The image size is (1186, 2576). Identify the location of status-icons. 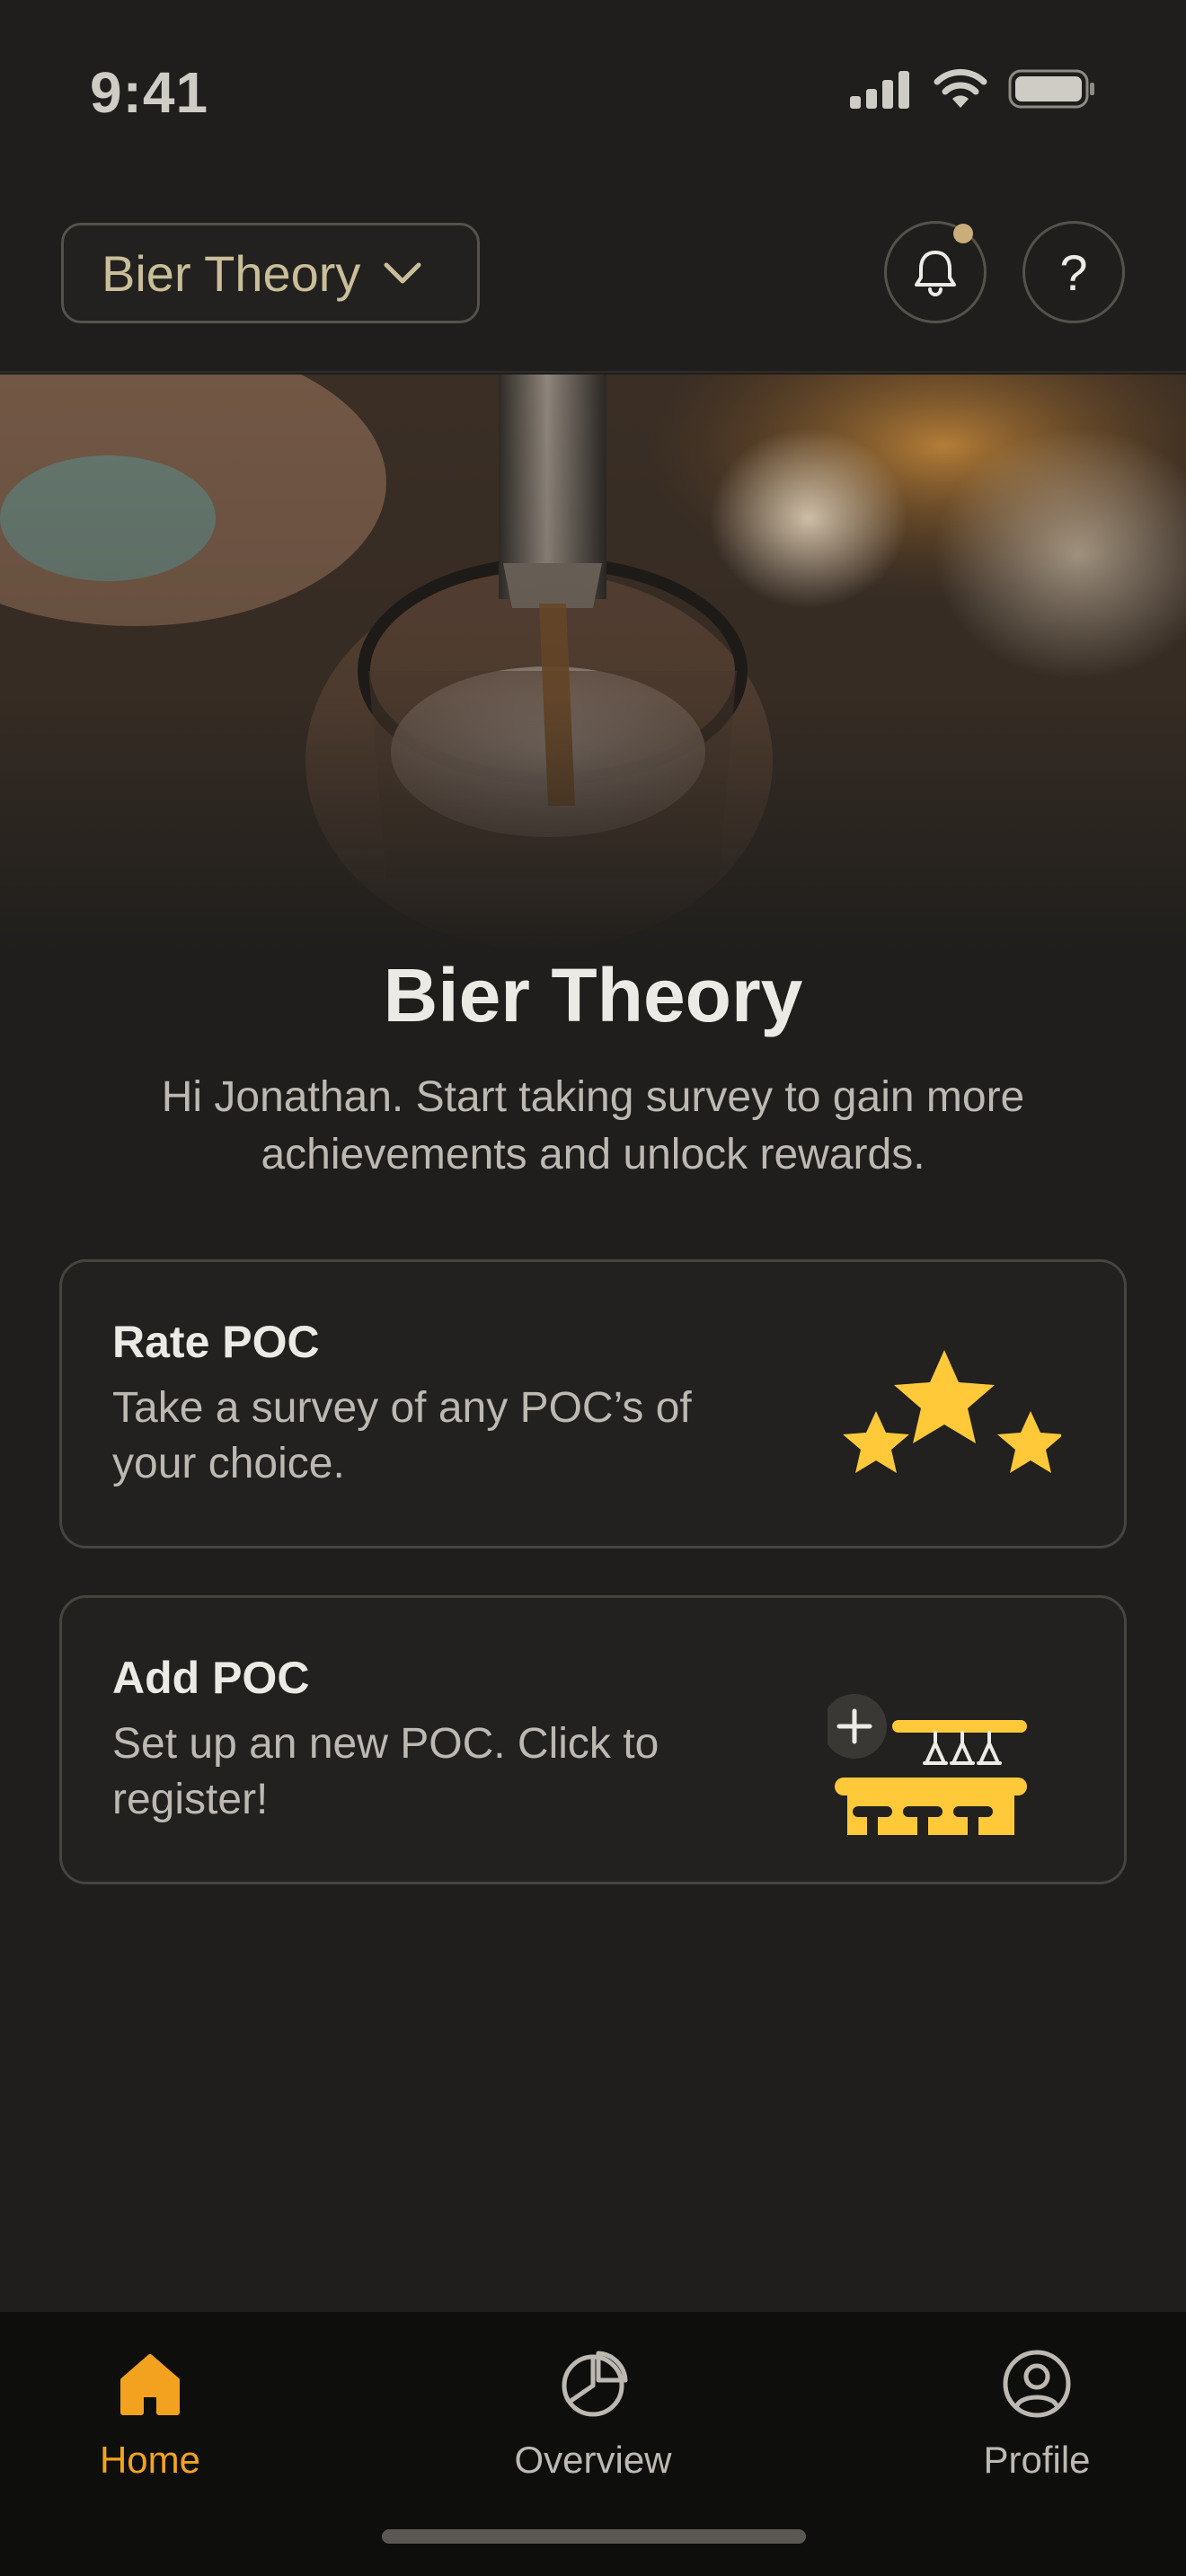
(972, 89).